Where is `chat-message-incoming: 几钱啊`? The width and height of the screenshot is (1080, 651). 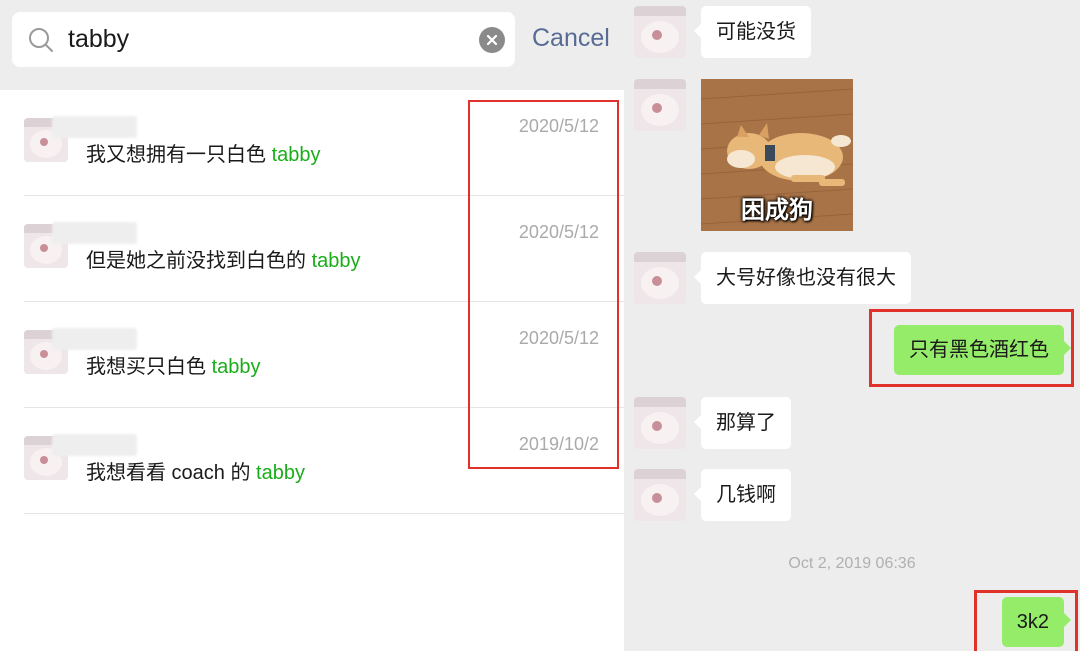
chat-message-incoming: 几钱啊 is located at coordinates (852, 495).